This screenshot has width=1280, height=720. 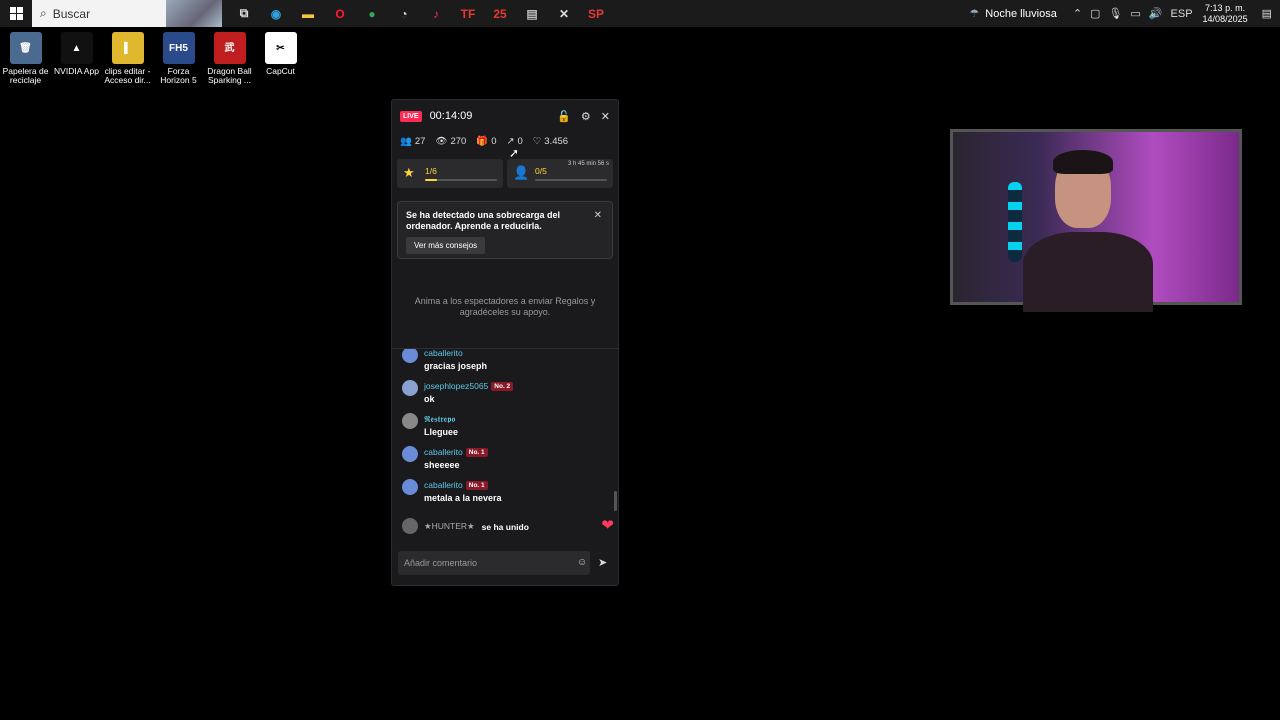 What do you see at coordinates (340, 13) in the screenshot?
I see `opera-icon: O` at bounding box center [340, 13].